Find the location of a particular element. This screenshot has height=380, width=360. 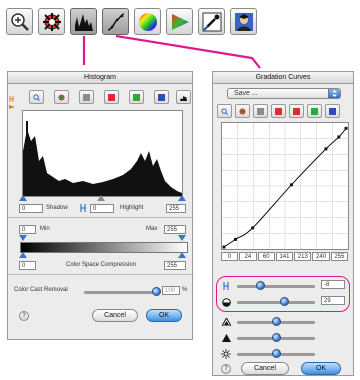

hist-blue-channel is located at coordinates (161, 97).